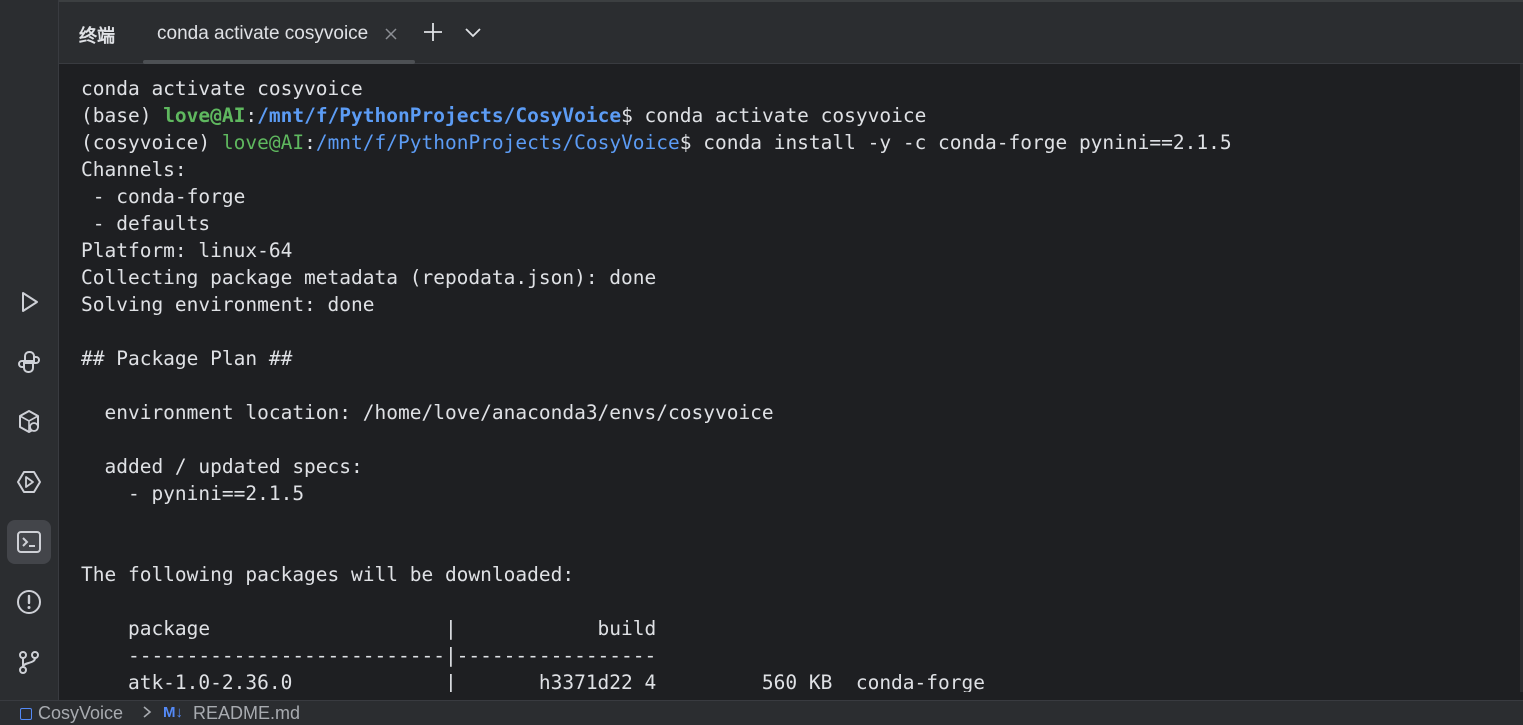 This screenshot has height=725, width=1523. Describe the element at coordinates (29, 542) in the screenshot. I see `terminal-icon` at that location.